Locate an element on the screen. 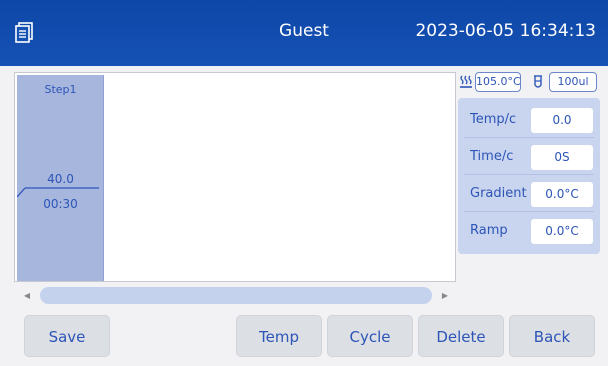 This screenshot has height=366, width=608. step-column: Step1 40.0 00:30 is located at coordinates (60, 178).